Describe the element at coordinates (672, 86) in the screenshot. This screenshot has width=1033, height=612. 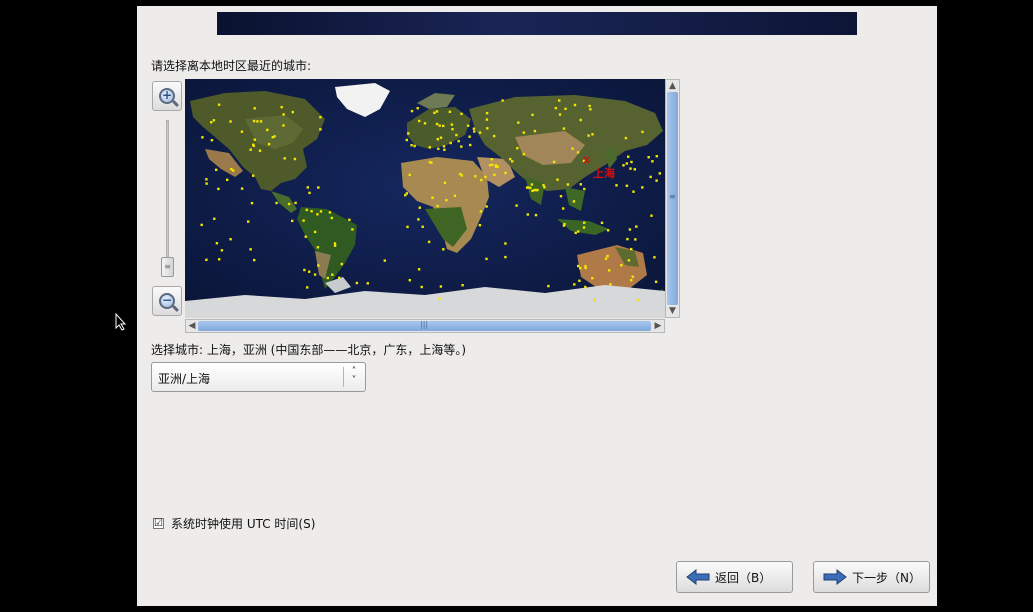
I see `scroll-up-icon: ▲` at that location.